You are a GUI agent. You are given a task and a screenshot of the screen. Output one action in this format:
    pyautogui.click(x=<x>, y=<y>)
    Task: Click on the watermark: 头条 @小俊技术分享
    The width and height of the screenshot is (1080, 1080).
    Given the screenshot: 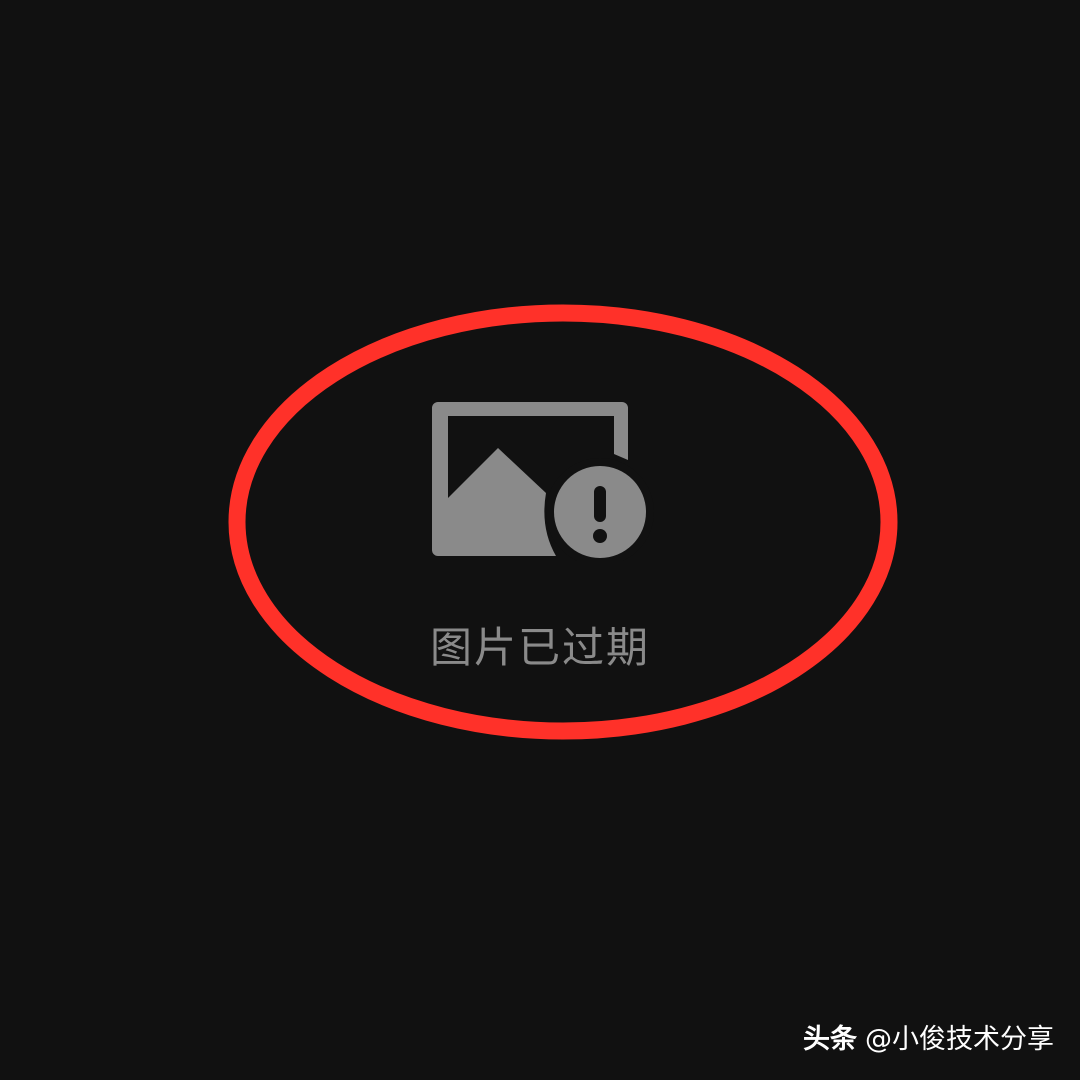 What is the action you would take?
    pyautogui.click(x=928, y=1040)
    